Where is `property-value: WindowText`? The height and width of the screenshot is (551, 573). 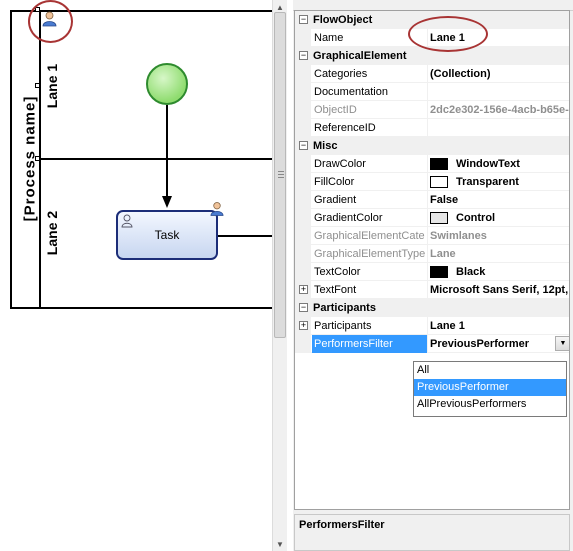 property-value: WindowText is located at coordinates (498, 164).